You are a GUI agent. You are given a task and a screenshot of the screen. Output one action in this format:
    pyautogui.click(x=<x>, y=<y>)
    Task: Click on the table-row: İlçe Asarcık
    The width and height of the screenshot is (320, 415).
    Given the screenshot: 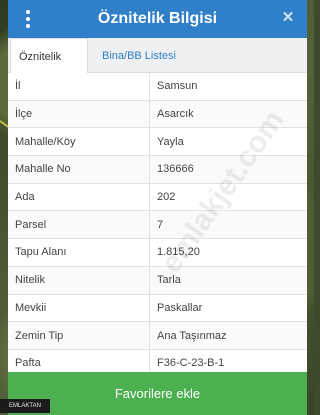 What is the action you would take?
    pyautogui.click(x=157, y=114)
    